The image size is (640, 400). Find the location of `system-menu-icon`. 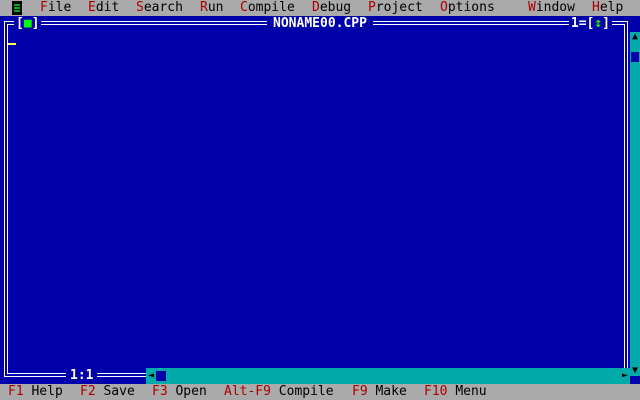

system-menu-icon is located at coordinates (17, 8).